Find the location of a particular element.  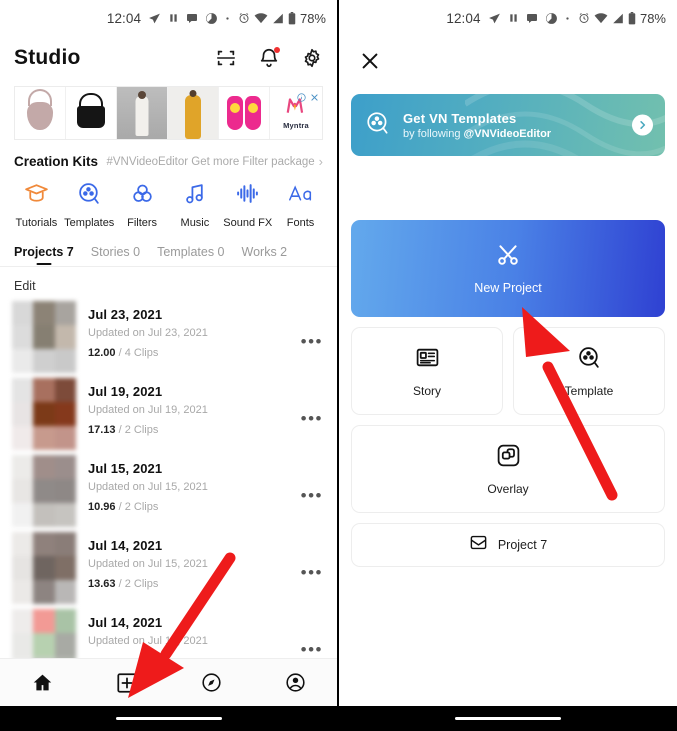

project-7-button: Project 7 is located at coordinates (508, 545).